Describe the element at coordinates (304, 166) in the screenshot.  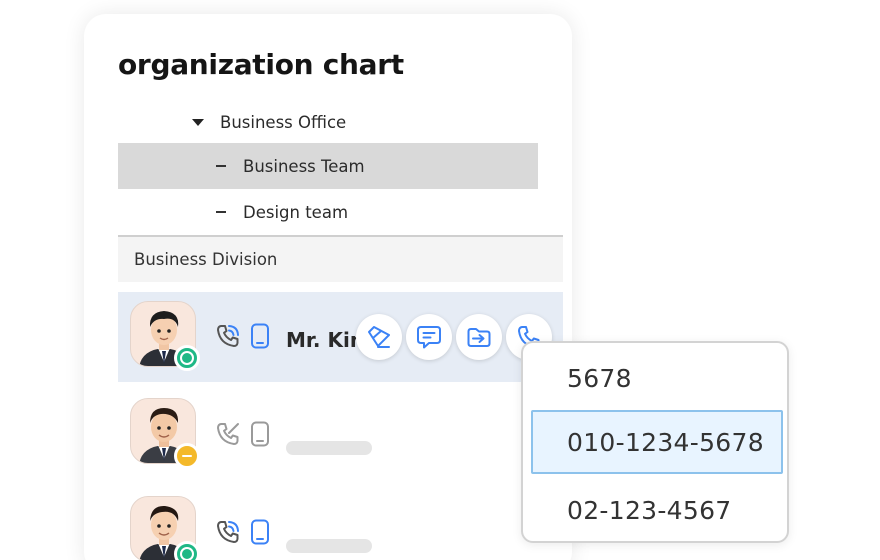
I see `tree-item-label: Business Team` at that location.